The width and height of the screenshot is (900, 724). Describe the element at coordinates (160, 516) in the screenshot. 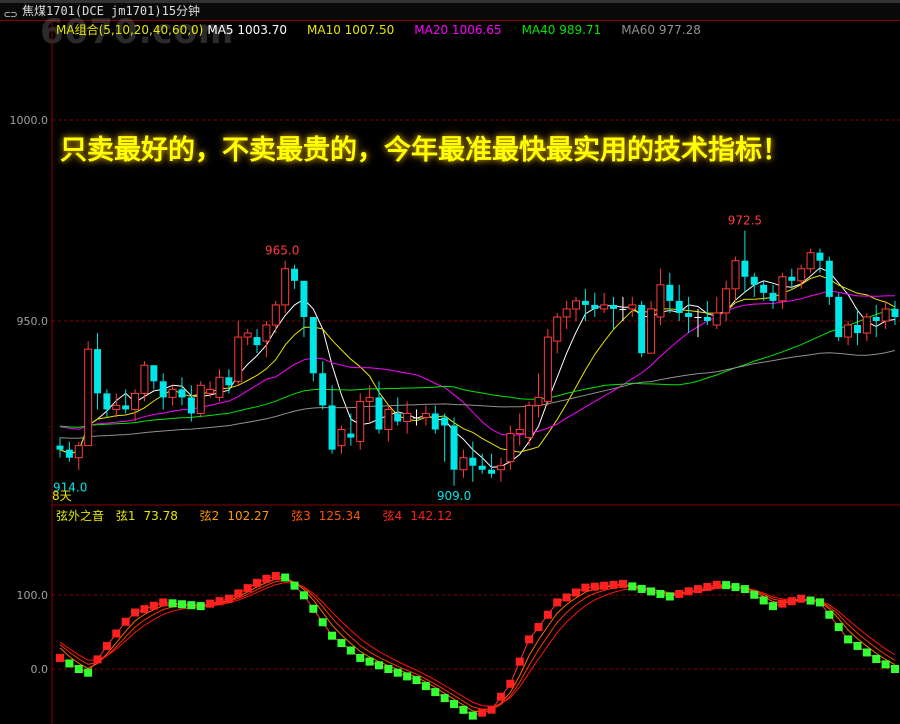

I see `line1-value: 73.78` at that location.